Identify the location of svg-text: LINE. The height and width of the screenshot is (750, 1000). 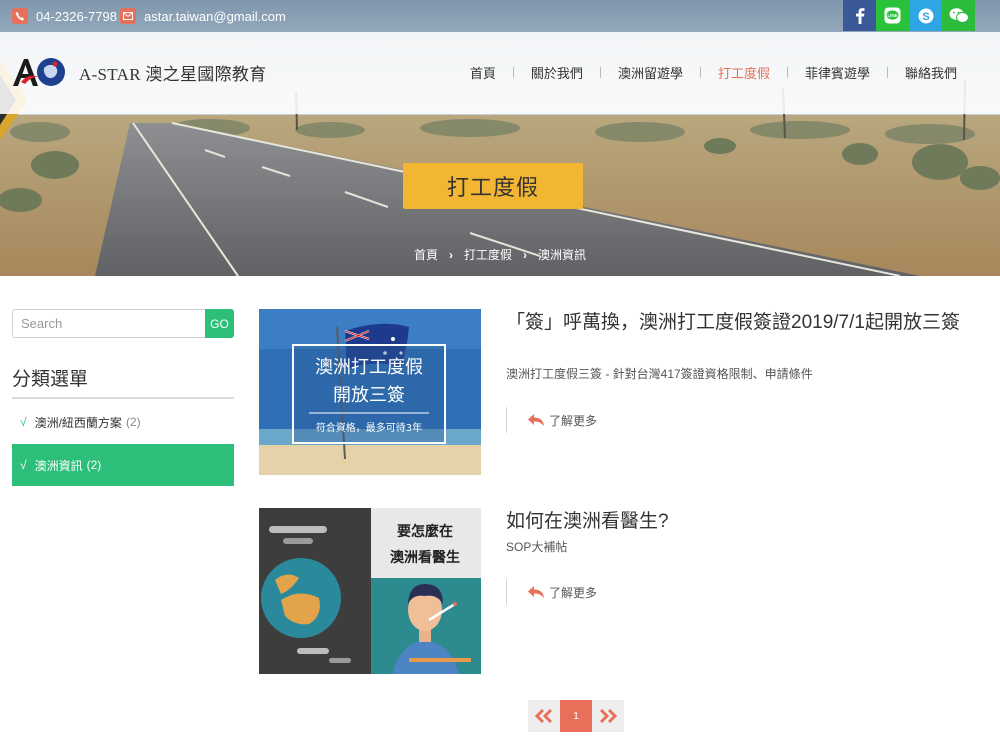
(892, 15).